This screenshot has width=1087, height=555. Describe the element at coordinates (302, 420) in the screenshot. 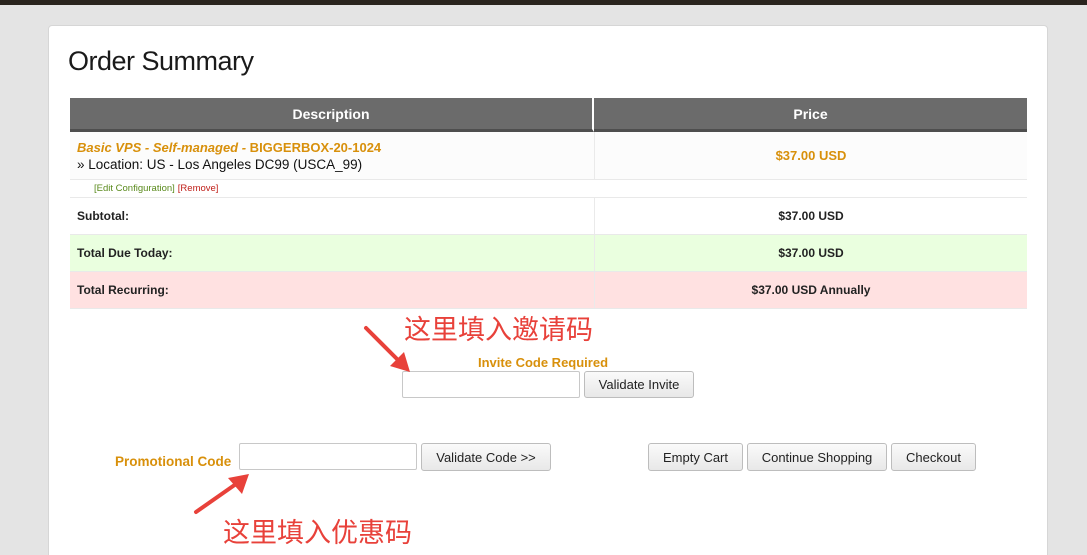

I see `annotation-arrows` at that location.